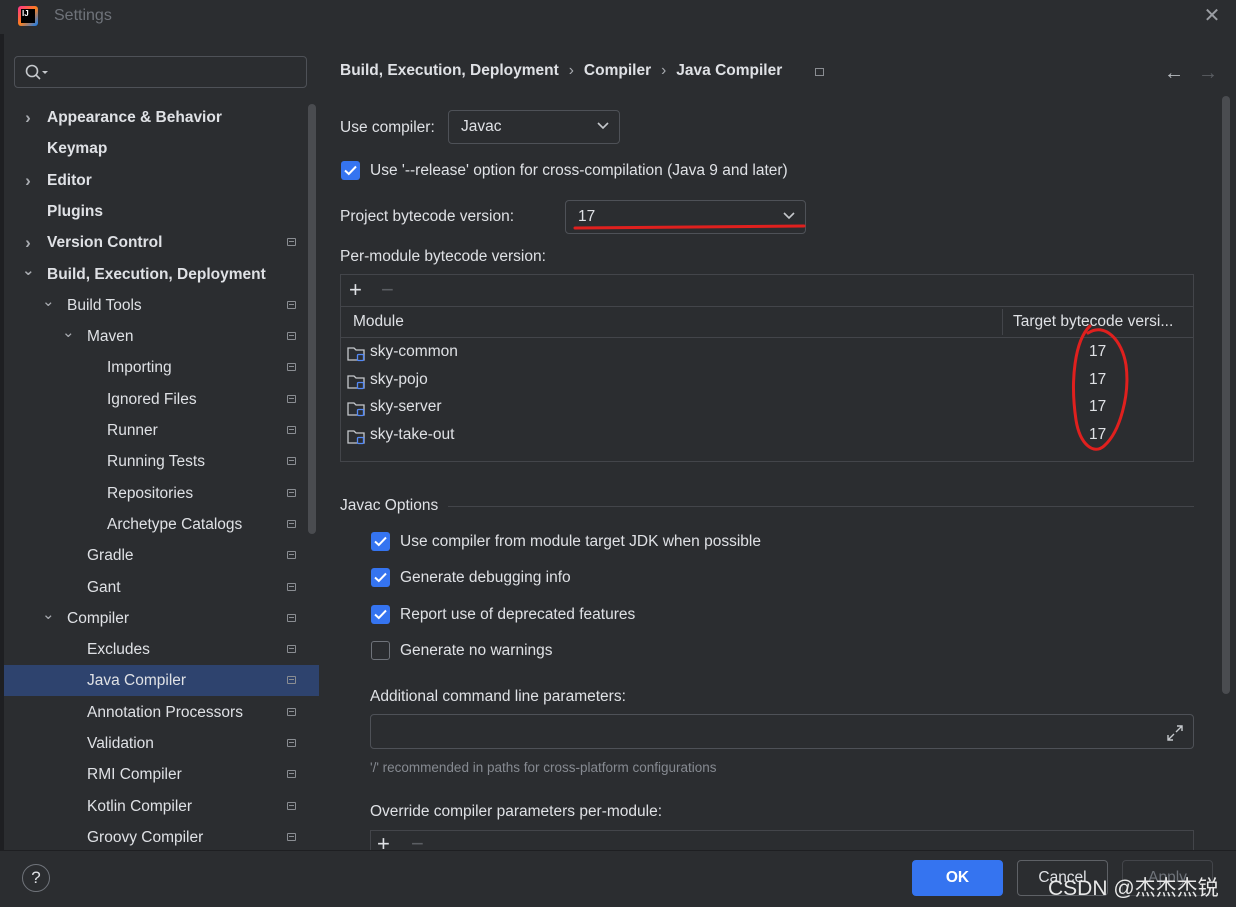  What do you see at coordinates (134, 775) in the screenshot?
I see `sidebar-item-label: RMI Compiler` at bounding box center [134, 775].